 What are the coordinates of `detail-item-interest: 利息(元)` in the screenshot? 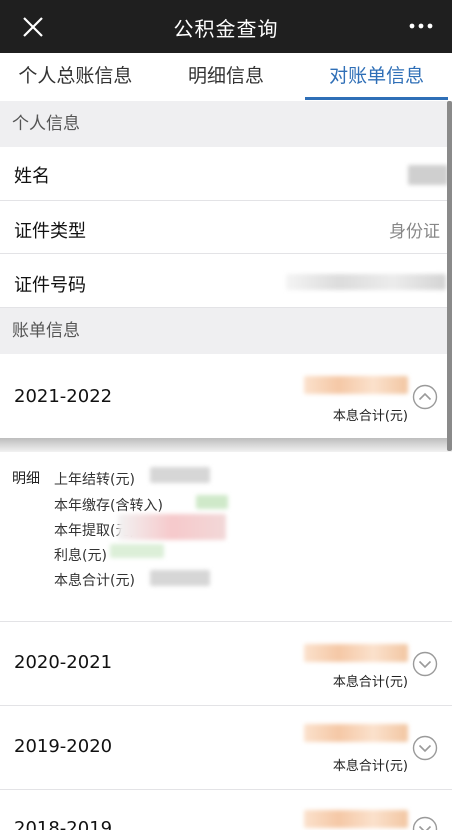 It's located at (80, 556).